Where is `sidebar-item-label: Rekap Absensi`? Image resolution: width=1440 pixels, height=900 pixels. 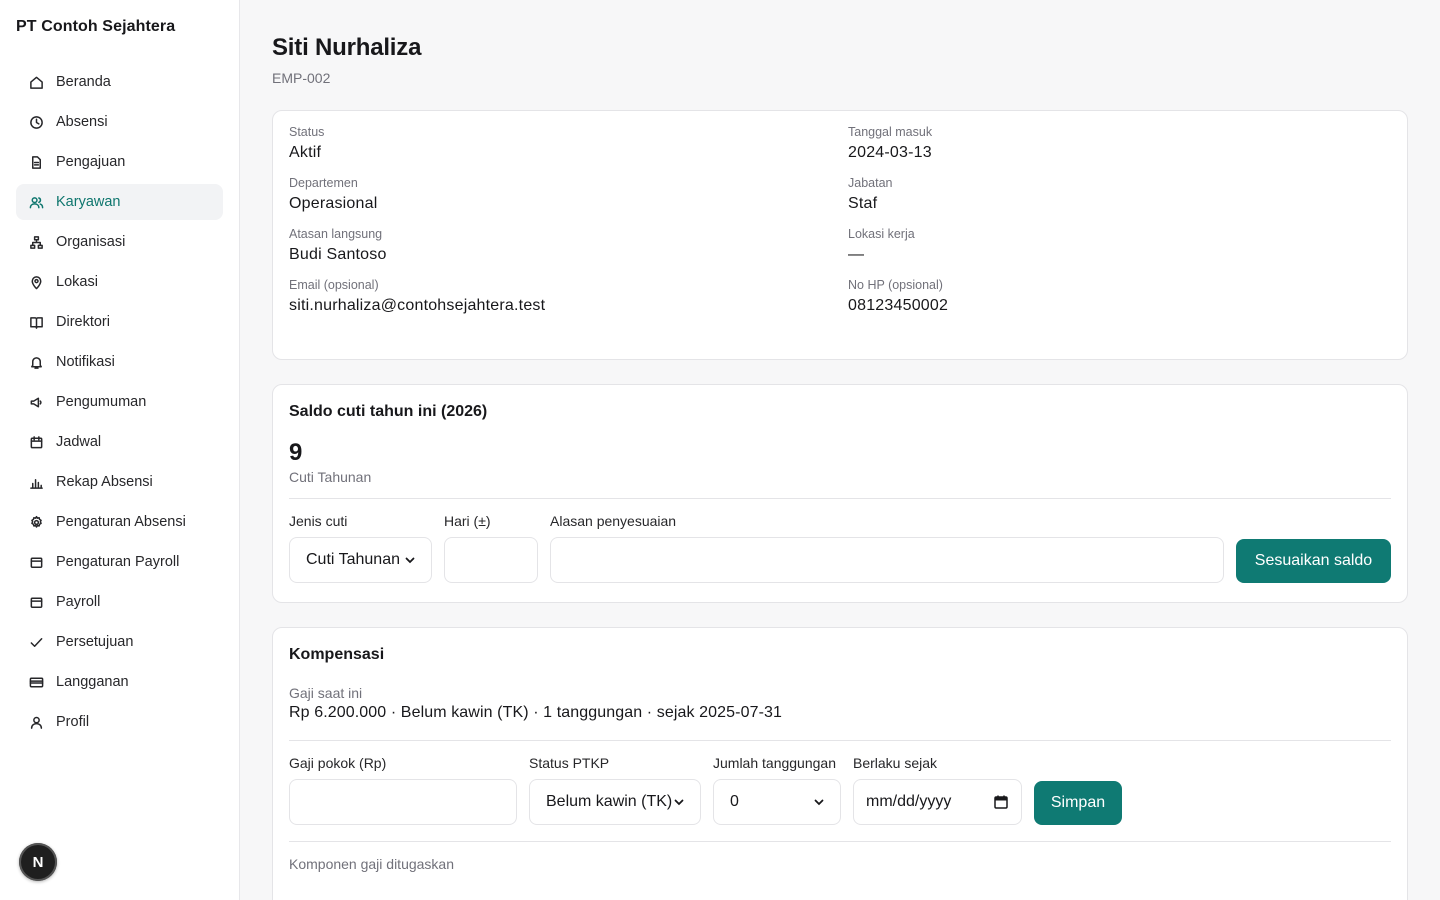
sidebar-item-label: Rekap Absensi is located at coordinates (104, 482).